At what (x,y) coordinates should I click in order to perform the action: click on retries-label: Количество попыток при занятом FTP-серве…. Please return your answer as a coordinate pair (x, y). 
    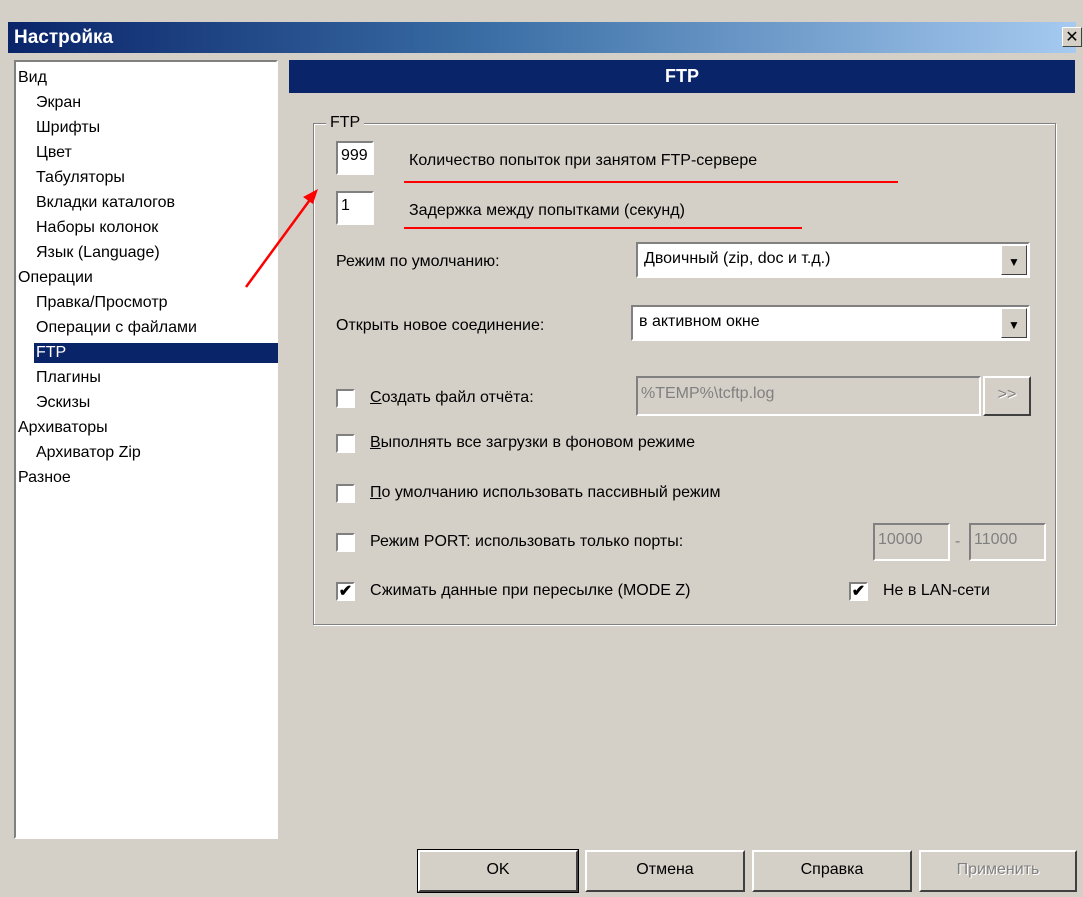
    Looking at the image, I should click on (583, 160).